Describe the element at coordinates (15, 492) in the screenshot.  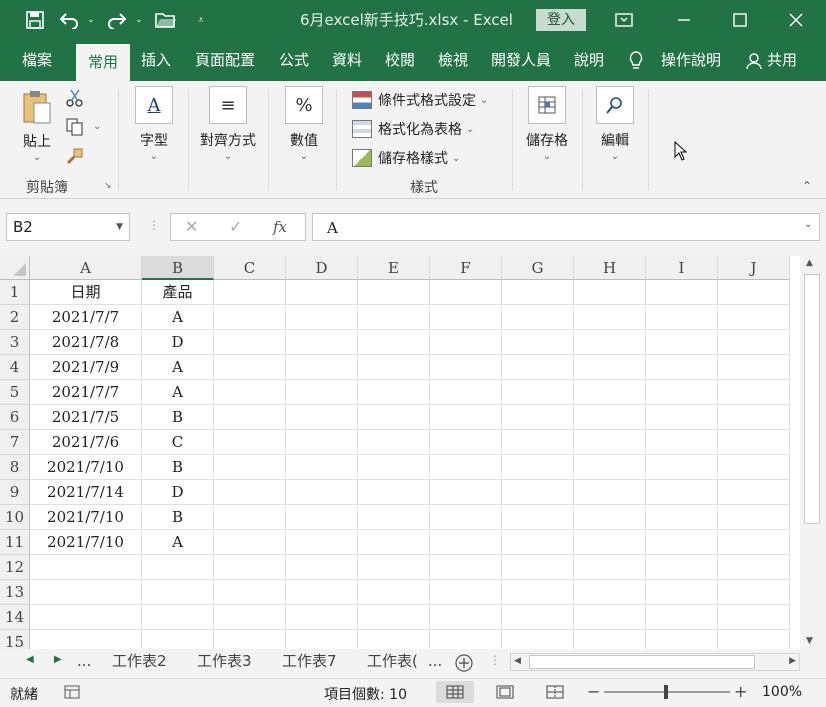
I see `row-header: 9` at that location.